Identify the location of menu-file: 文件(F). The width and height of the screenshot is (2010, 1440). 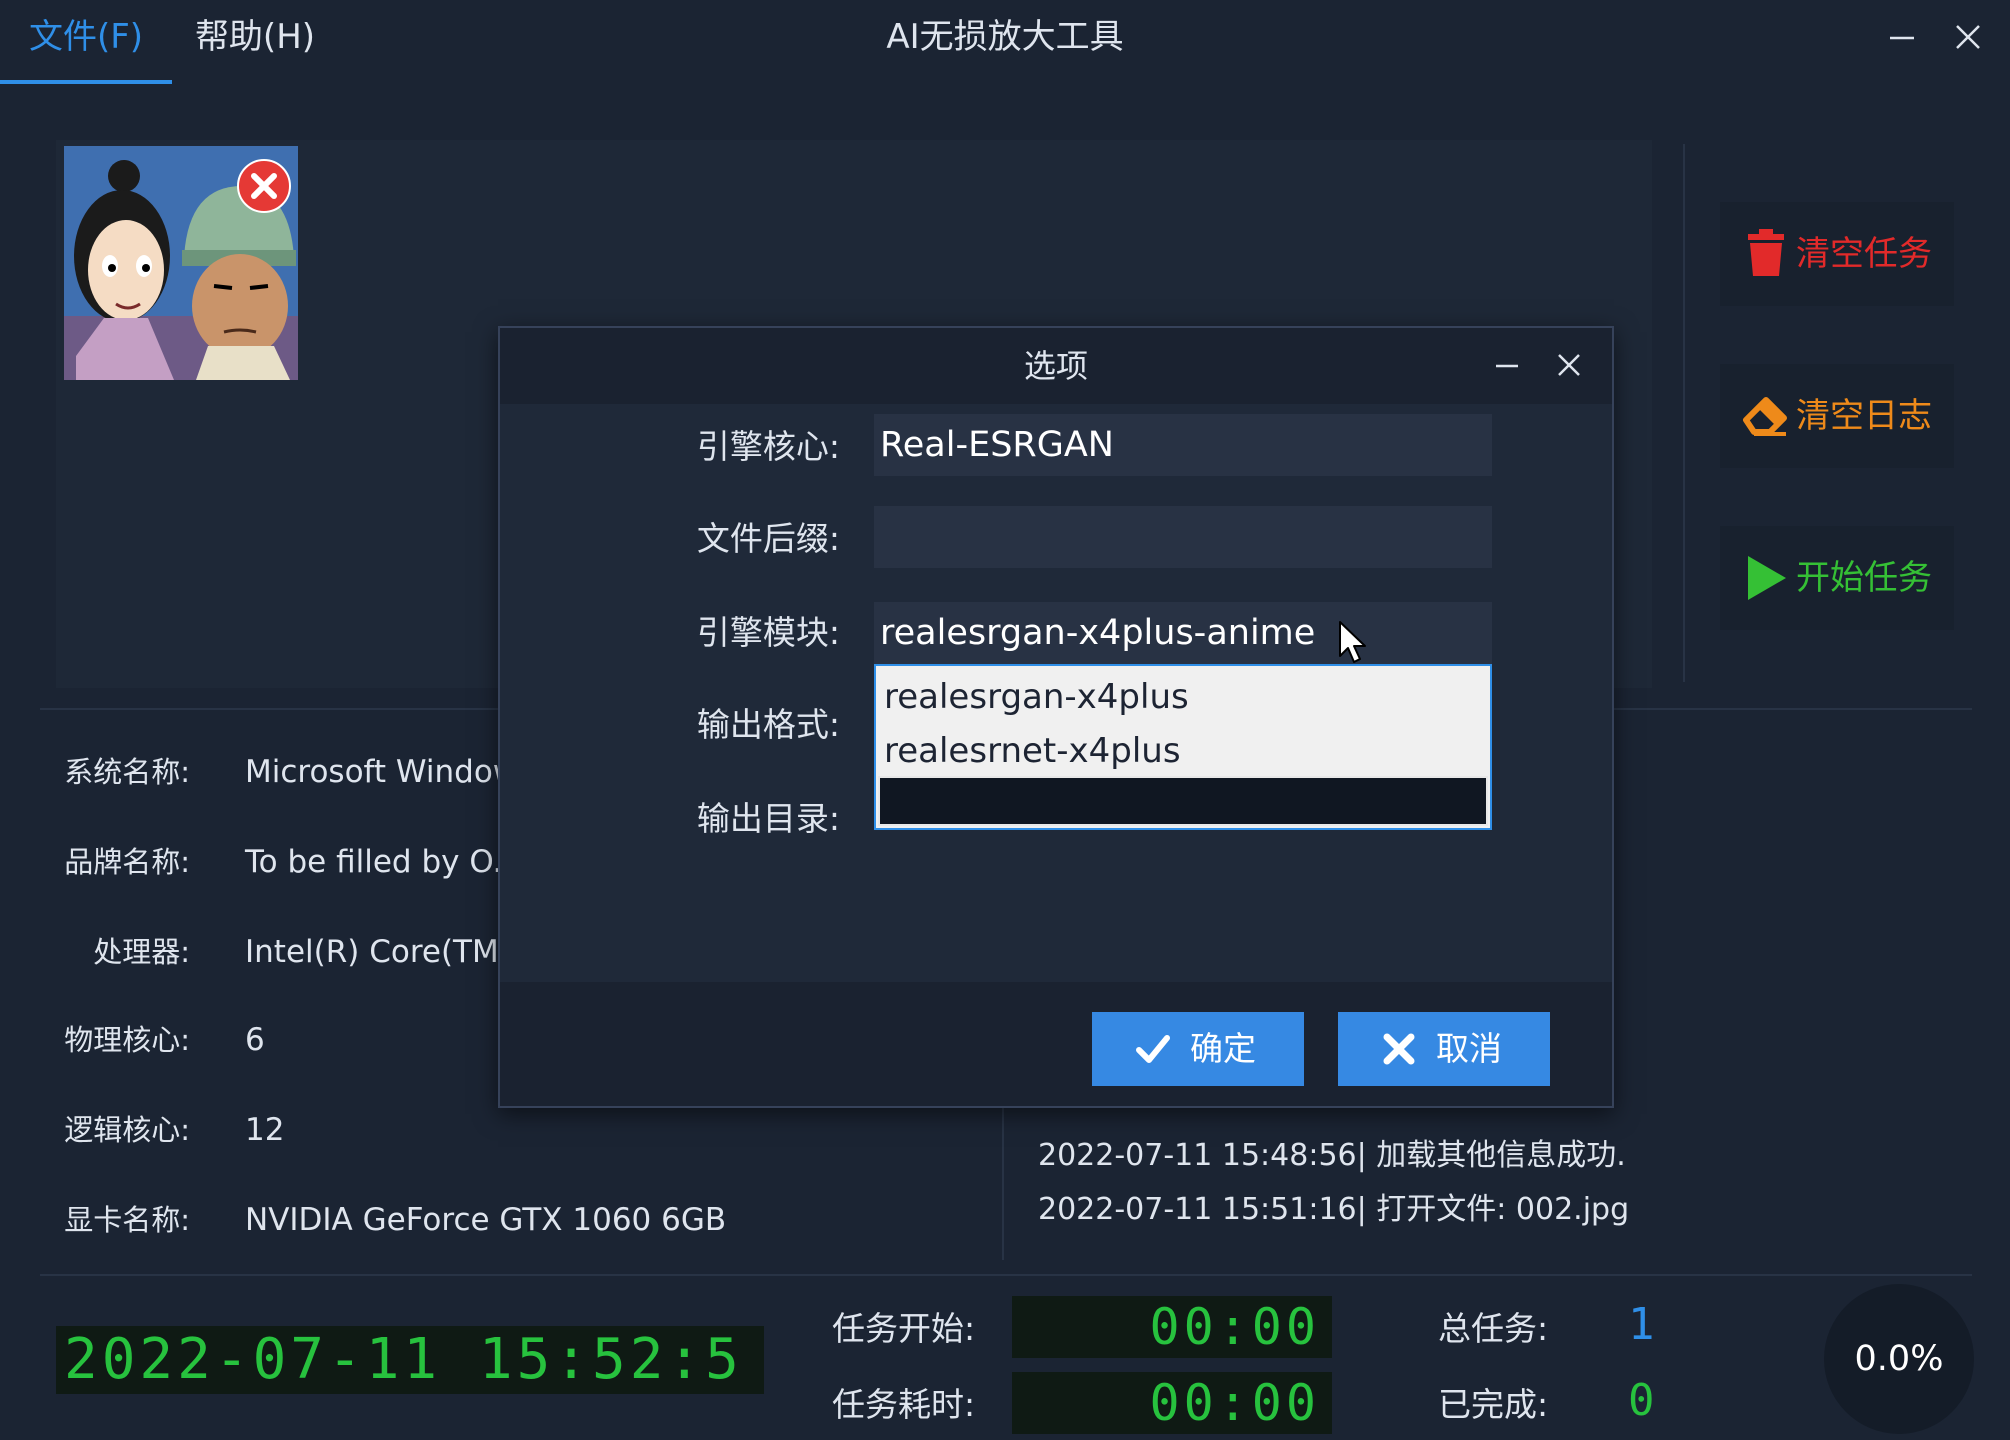
(86, 42).